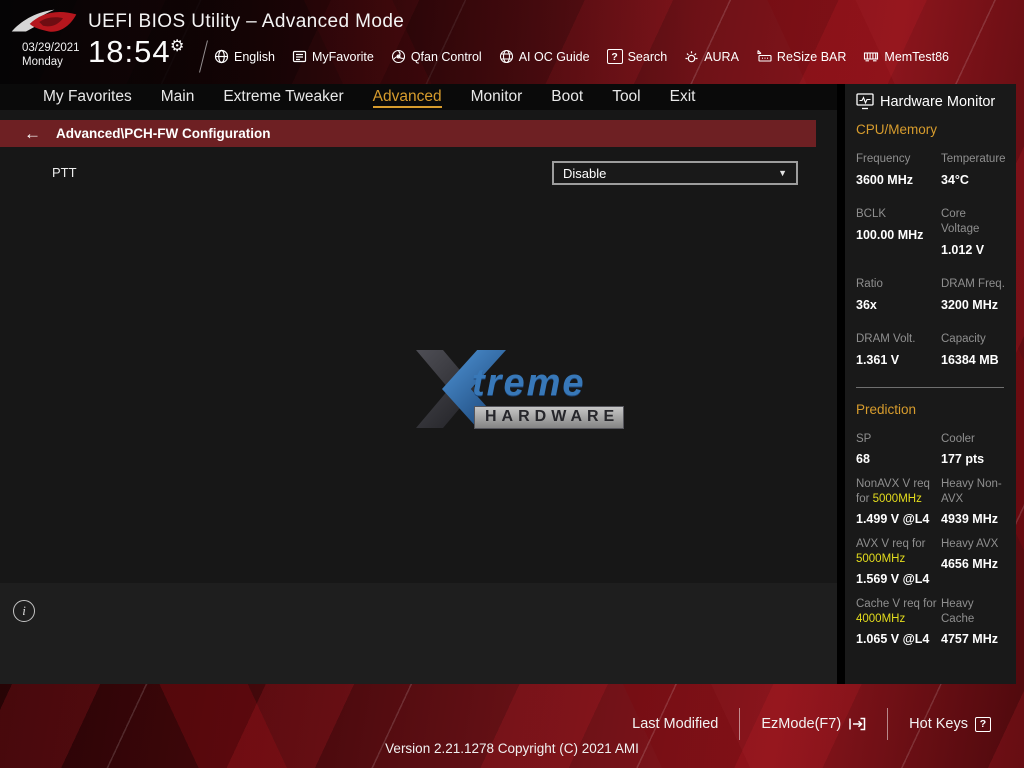 The height and width of the screenshot is (768, 1024). I want to click on toolbar-label: Search, so click(647, 56).